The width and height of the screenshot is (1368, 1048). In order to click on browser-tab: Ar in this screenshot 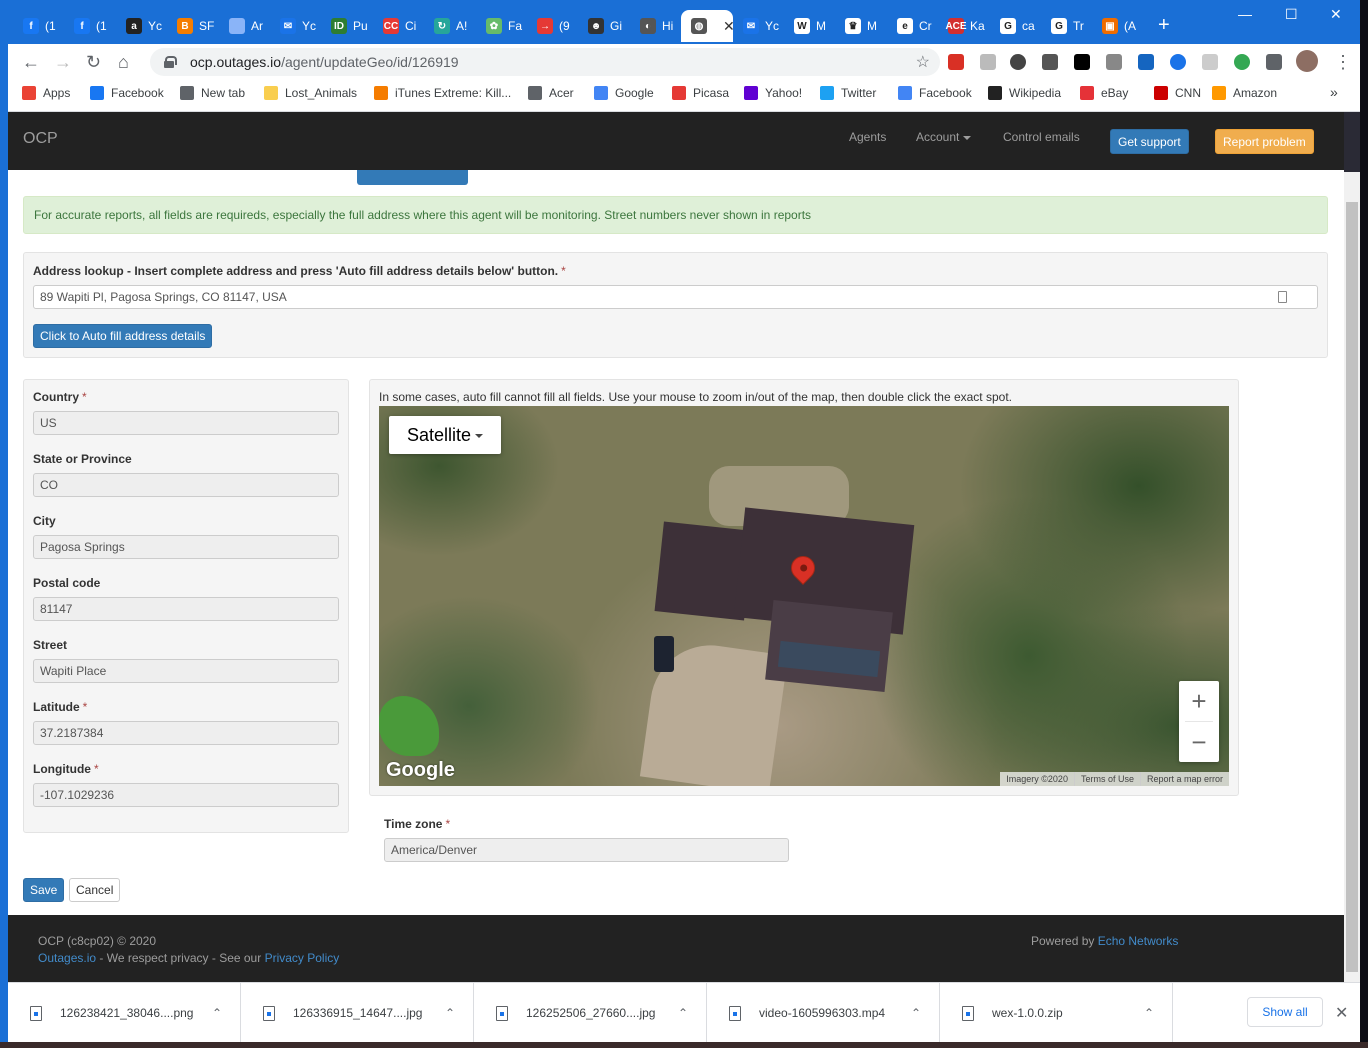, I will do `click(243, 26)`.